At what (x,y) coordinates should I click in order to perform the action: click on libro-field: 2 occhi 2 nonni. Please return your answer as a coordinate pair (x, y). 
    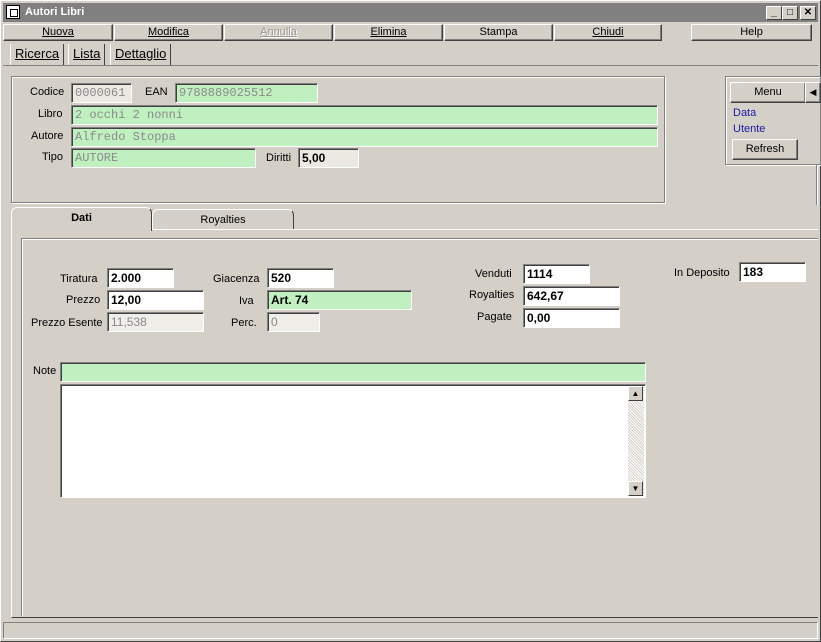
    Looking at the image, I should click on (364, 115).